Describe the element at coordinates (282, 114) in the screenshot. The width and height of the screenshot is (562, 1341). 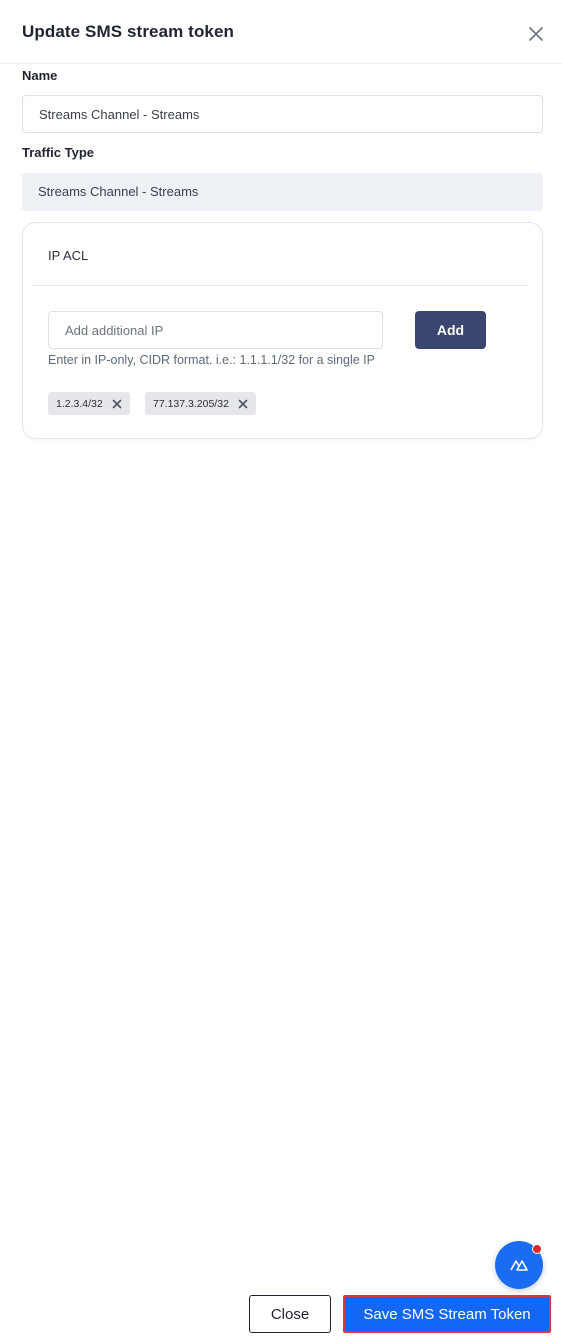
I see `name-input` at that location.